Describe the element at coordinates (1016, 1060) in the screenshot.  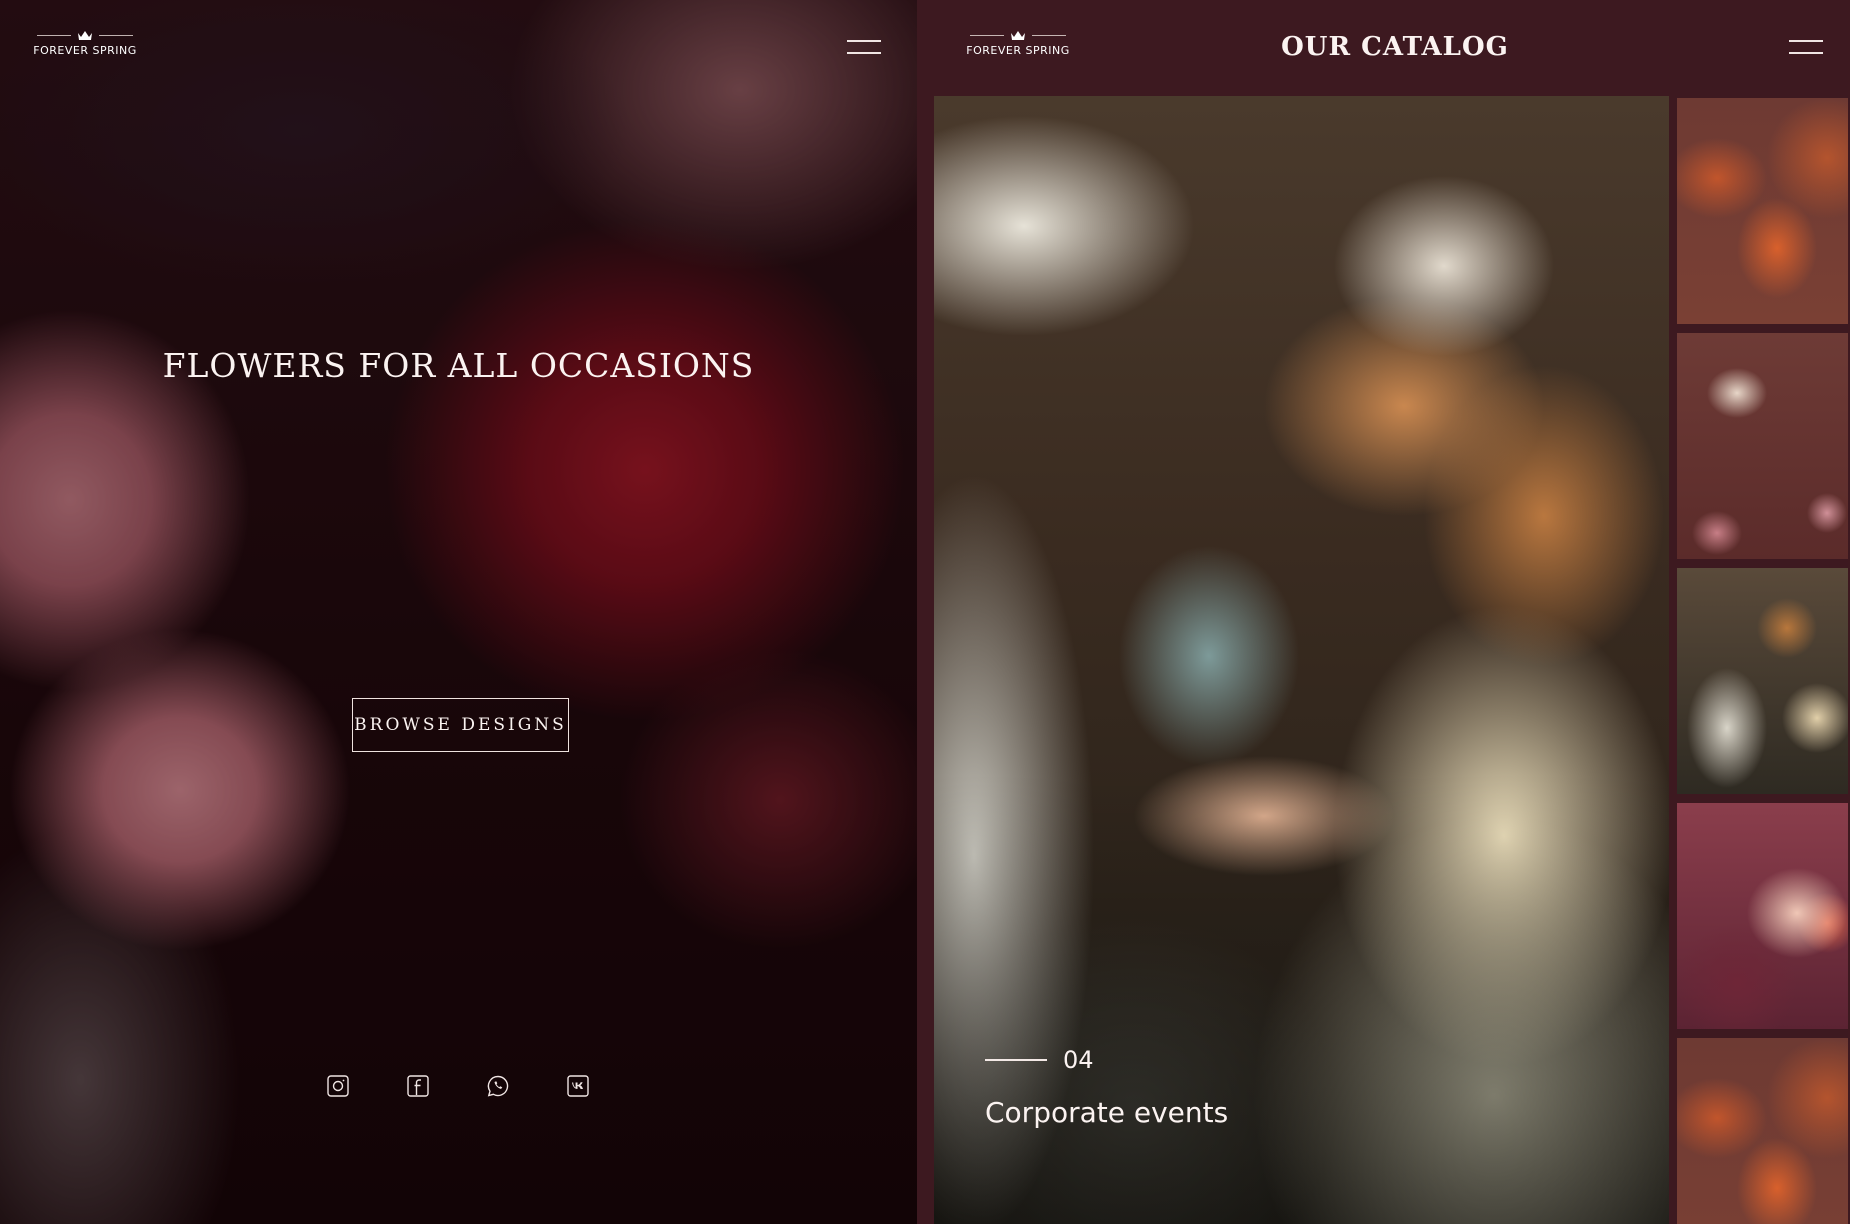
I see `slide-divider` at that location.